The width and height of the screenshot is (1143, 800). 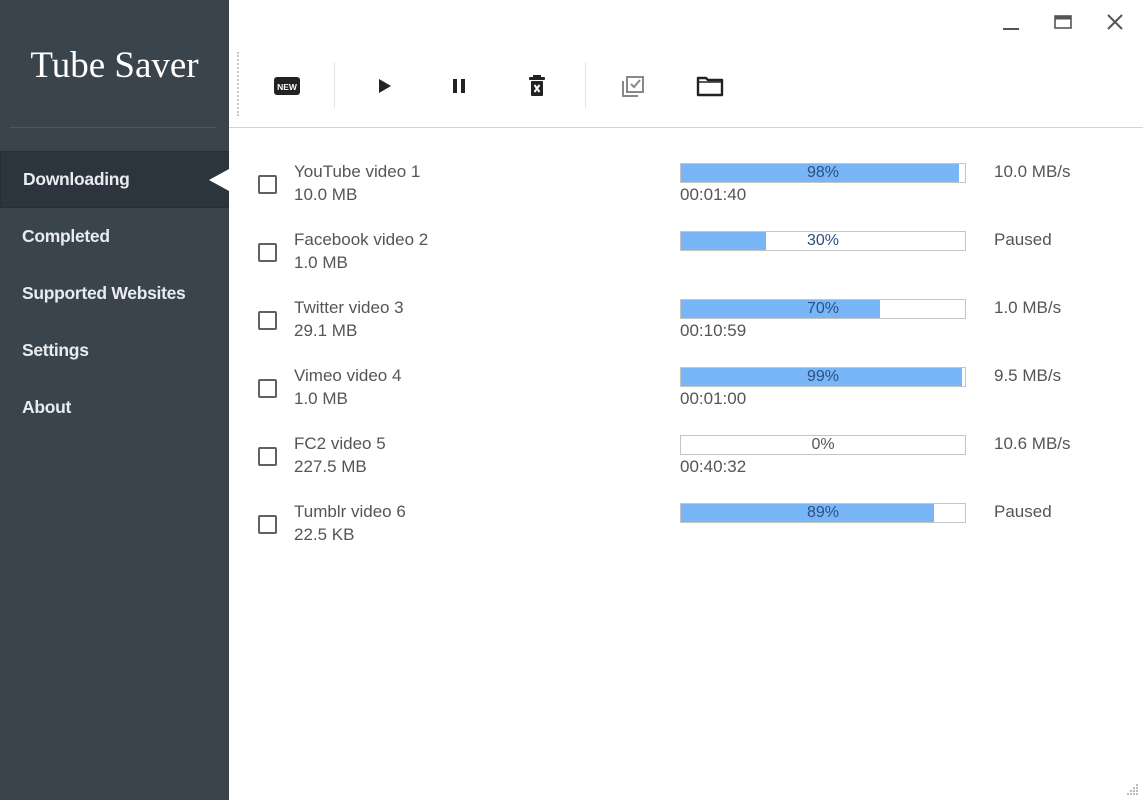 I want to click on progress-bar: 30%, so click(x=823, y=241).